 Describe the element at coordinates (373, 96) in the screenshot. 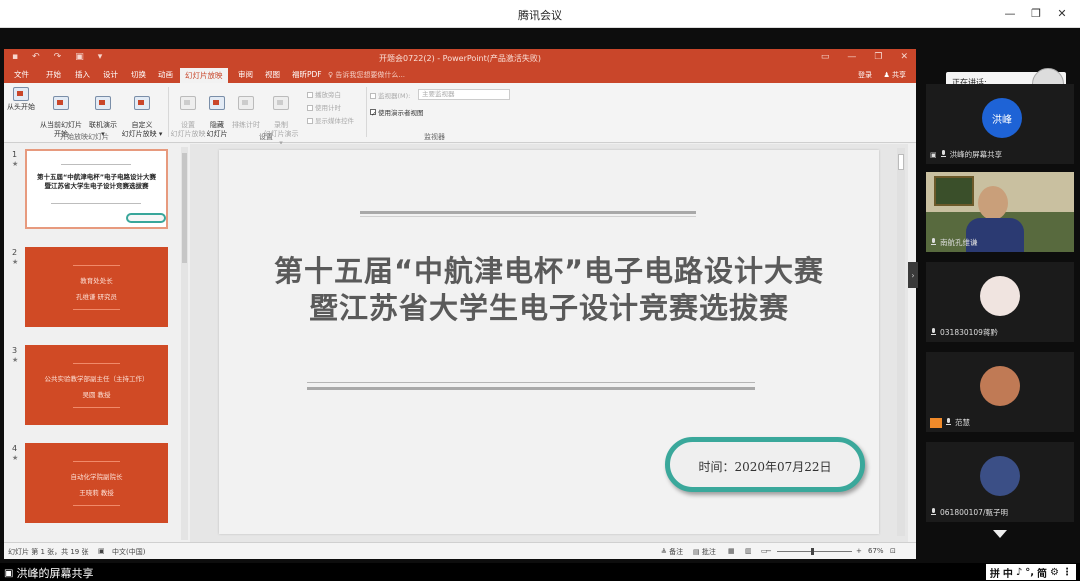

I see `monitor-icon` at that location.